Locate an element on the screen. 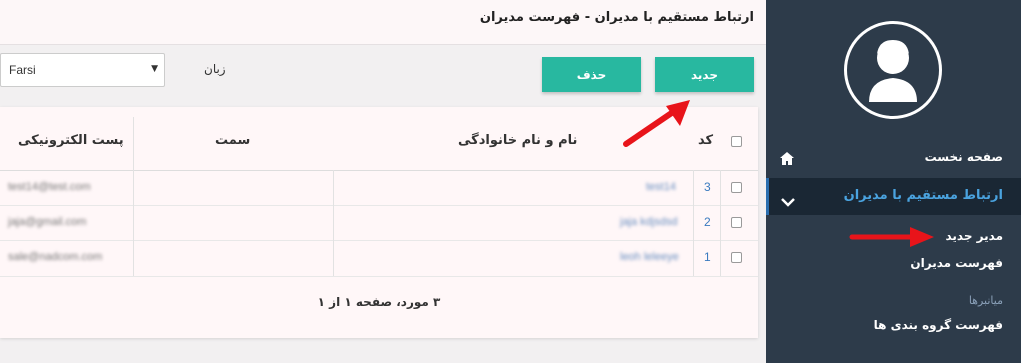  page-header: ارتباط مستقیم با مدیران - فهرست مدیران is located at coordinates (383, 22).